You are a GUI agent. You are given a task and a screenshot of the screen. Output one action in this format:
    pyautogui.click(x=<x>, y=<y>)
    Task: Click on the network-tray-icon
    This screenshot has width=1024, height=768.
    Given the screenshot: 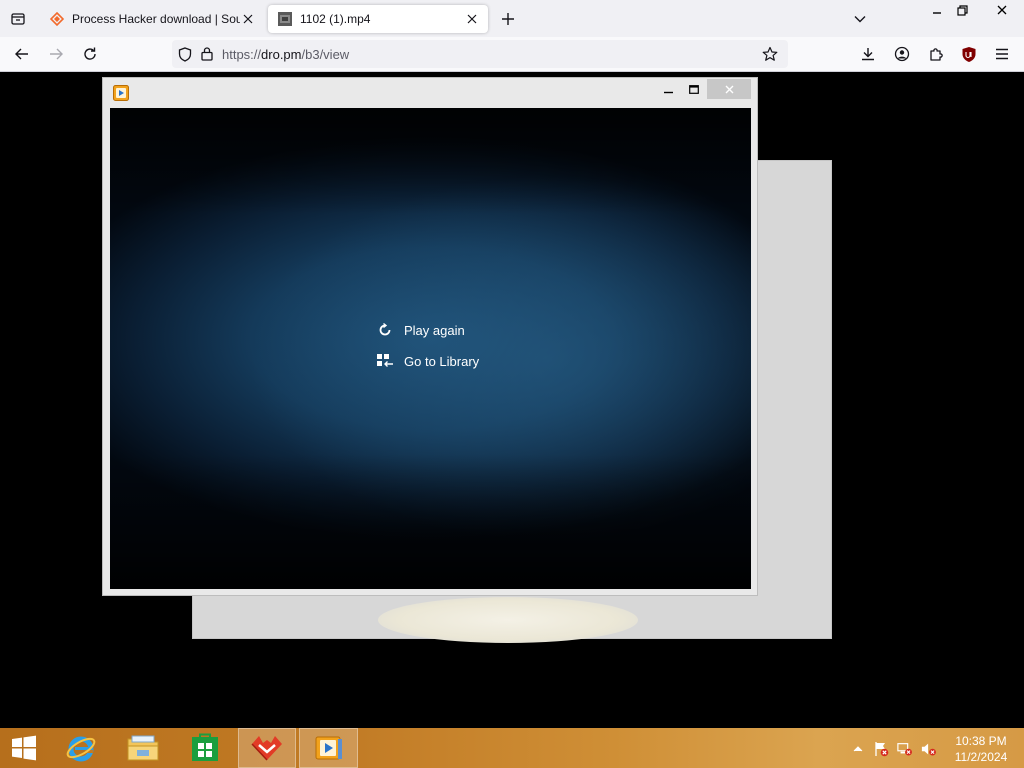 What is the action you would take?
    pyautogui.click(x=905, y=749)
    